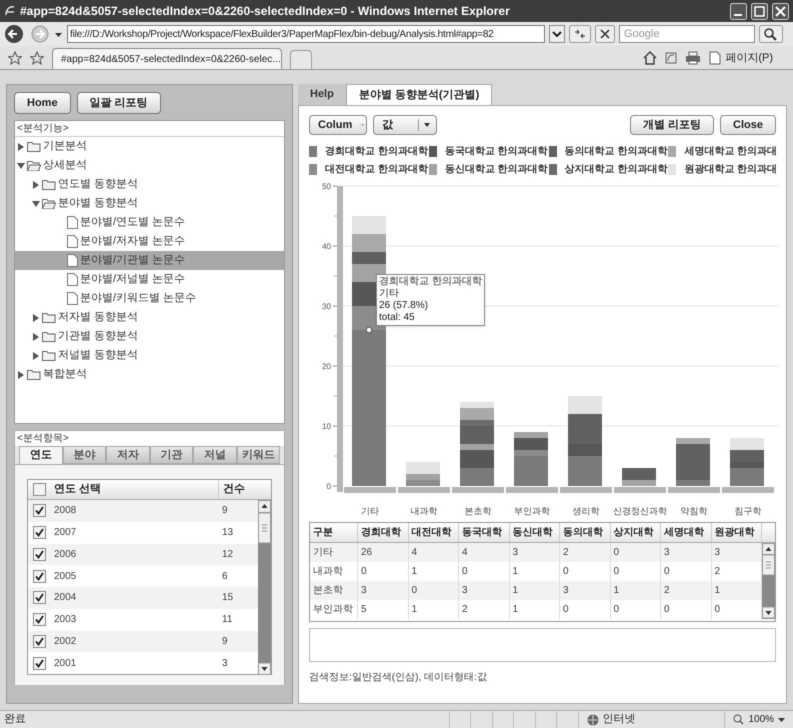 This screenshot has width=793, height=728. I want to click on home-icon, so click(650, 58).